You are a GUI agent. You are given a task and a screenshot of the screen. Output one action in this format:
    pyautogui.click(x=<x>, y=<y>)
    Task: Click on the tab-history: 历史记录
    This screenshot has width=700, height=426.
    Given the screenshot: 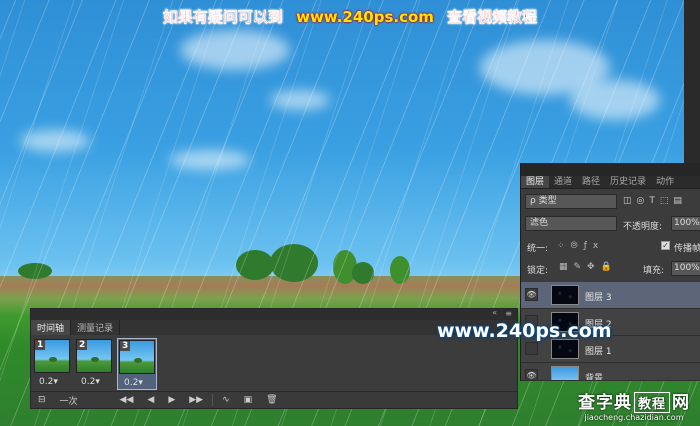 What is the action you would take?
    pyautogui.click(x=628, y=182)
    